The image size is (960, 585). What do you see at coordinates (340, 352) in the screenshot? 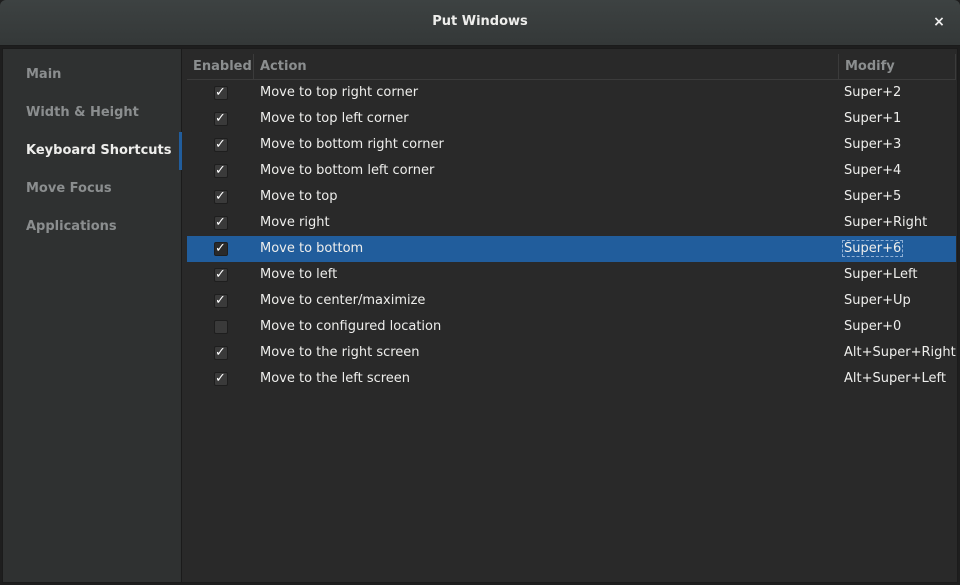
I see `action-cell: Move to the right screen` at bounding box center [340, 352].